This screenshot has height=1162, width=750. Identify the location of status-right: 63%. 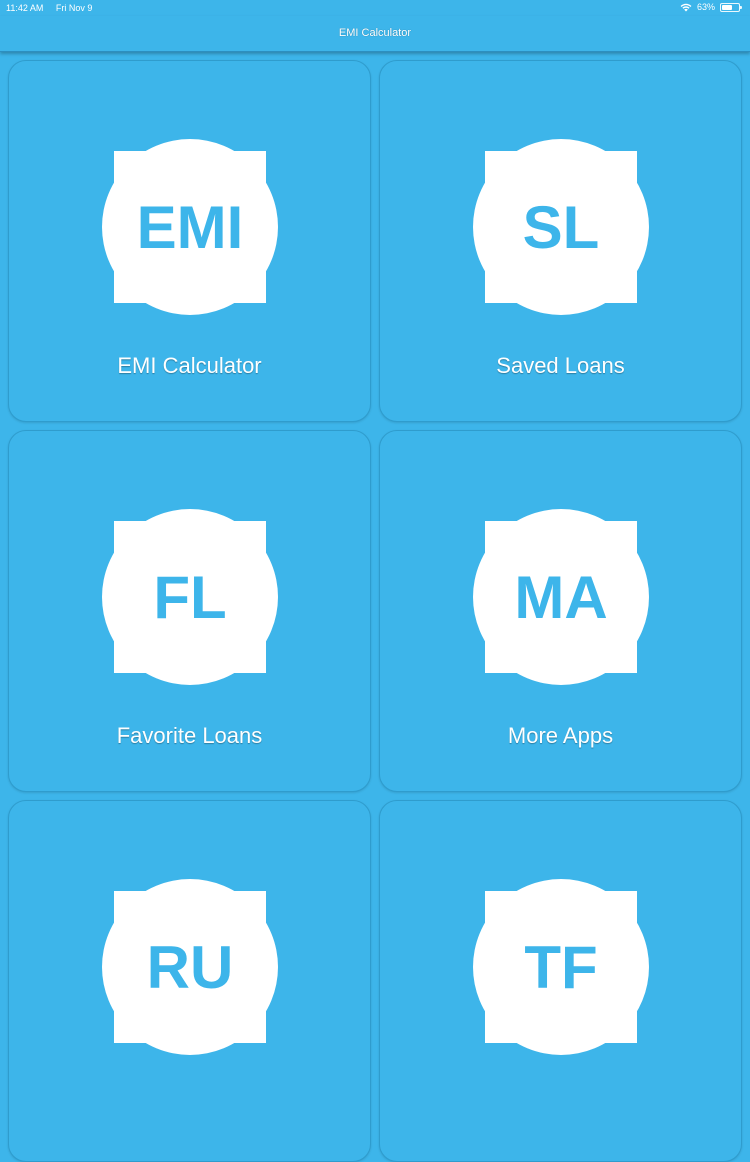
(711, 7).